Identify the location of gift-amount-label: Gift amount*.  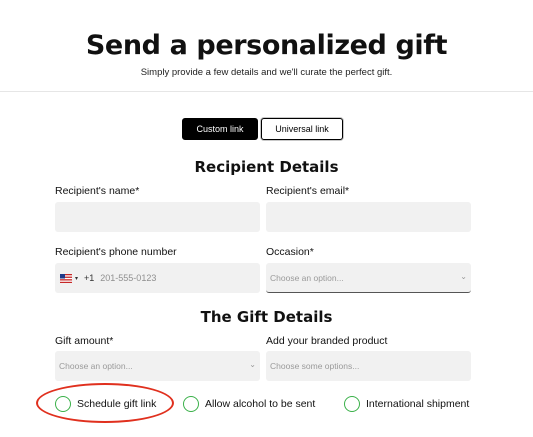
(84, 341).